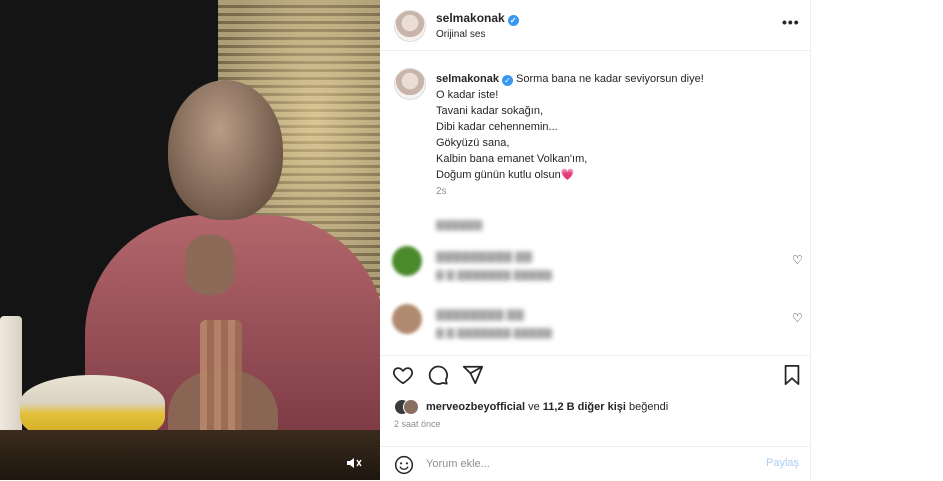 This screenshot has width=943, height=481. What do you see at coordinates (473, 375) in the screenshot?
I see `paper-plane-icon` at bounding box center [473, 375].